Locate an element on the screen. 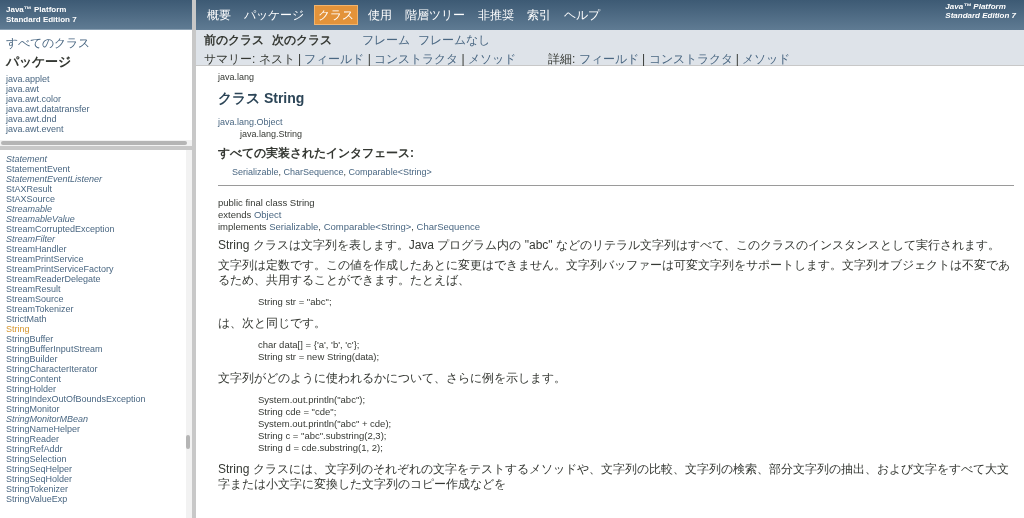  nav-tab: 階層ツリー is located at coordinates (435, 15).